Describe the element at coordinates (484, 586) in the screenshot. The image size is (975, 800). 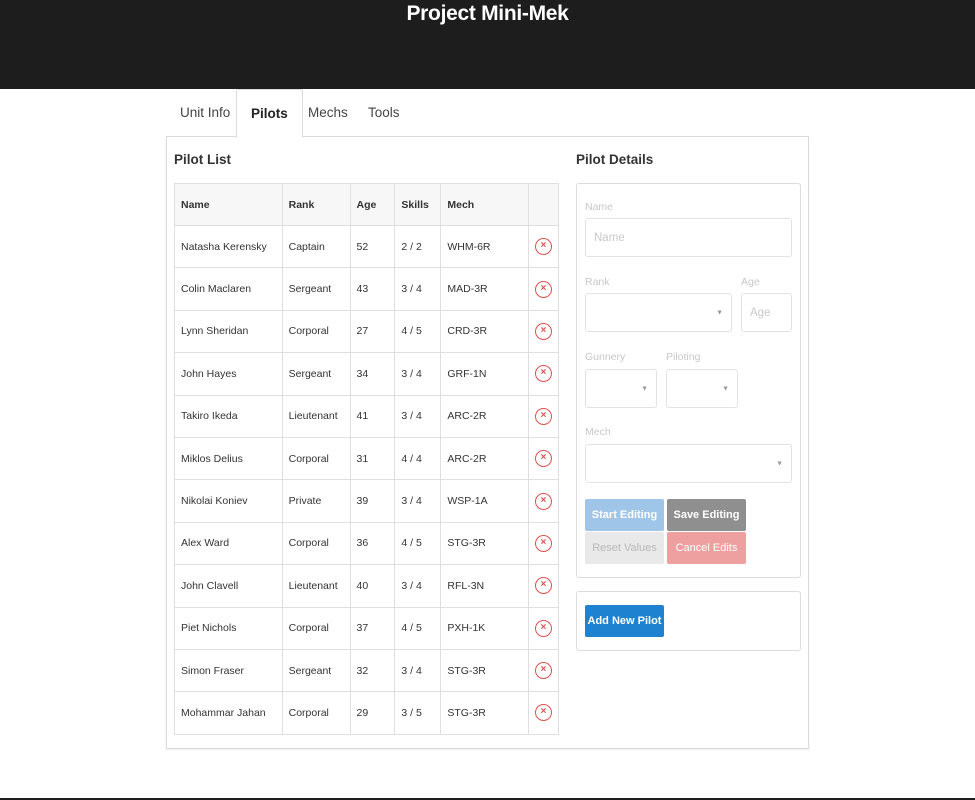
I see `cell-mech: RFL-3N` at that location.